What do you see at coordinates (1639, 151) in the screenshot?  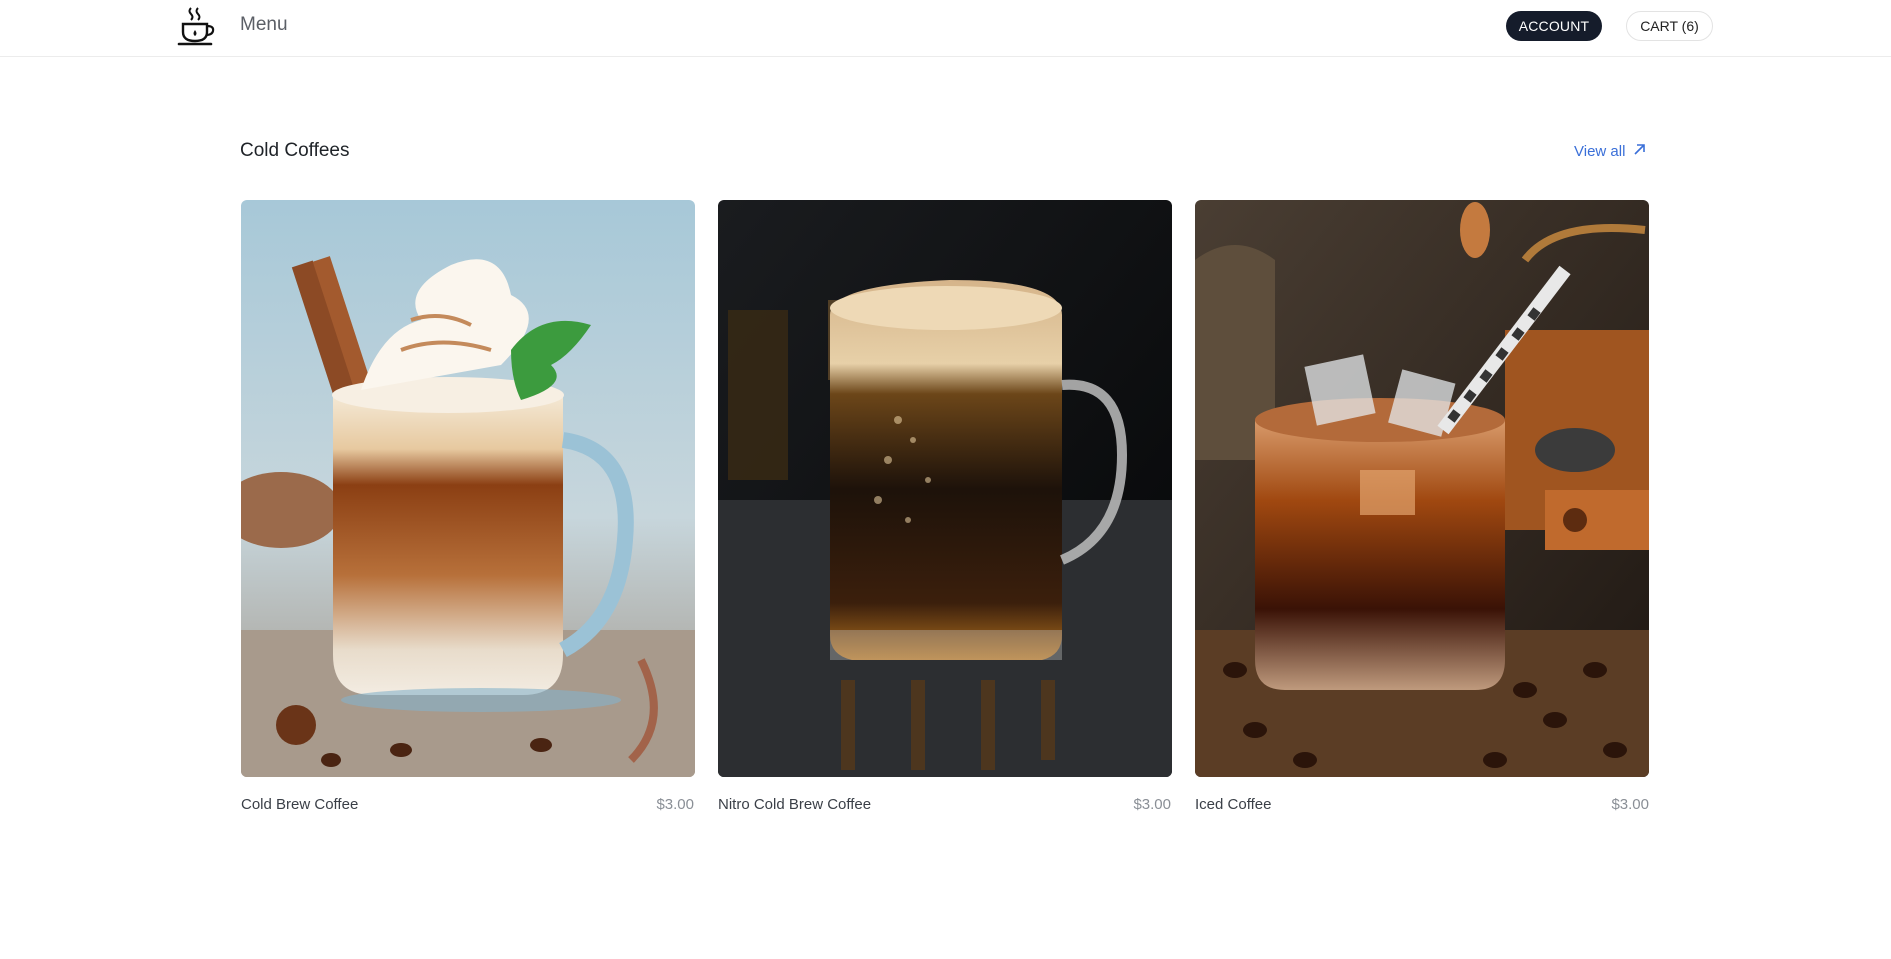 I see `arrow-up-right-icon` at bounding box center [1639, 151].